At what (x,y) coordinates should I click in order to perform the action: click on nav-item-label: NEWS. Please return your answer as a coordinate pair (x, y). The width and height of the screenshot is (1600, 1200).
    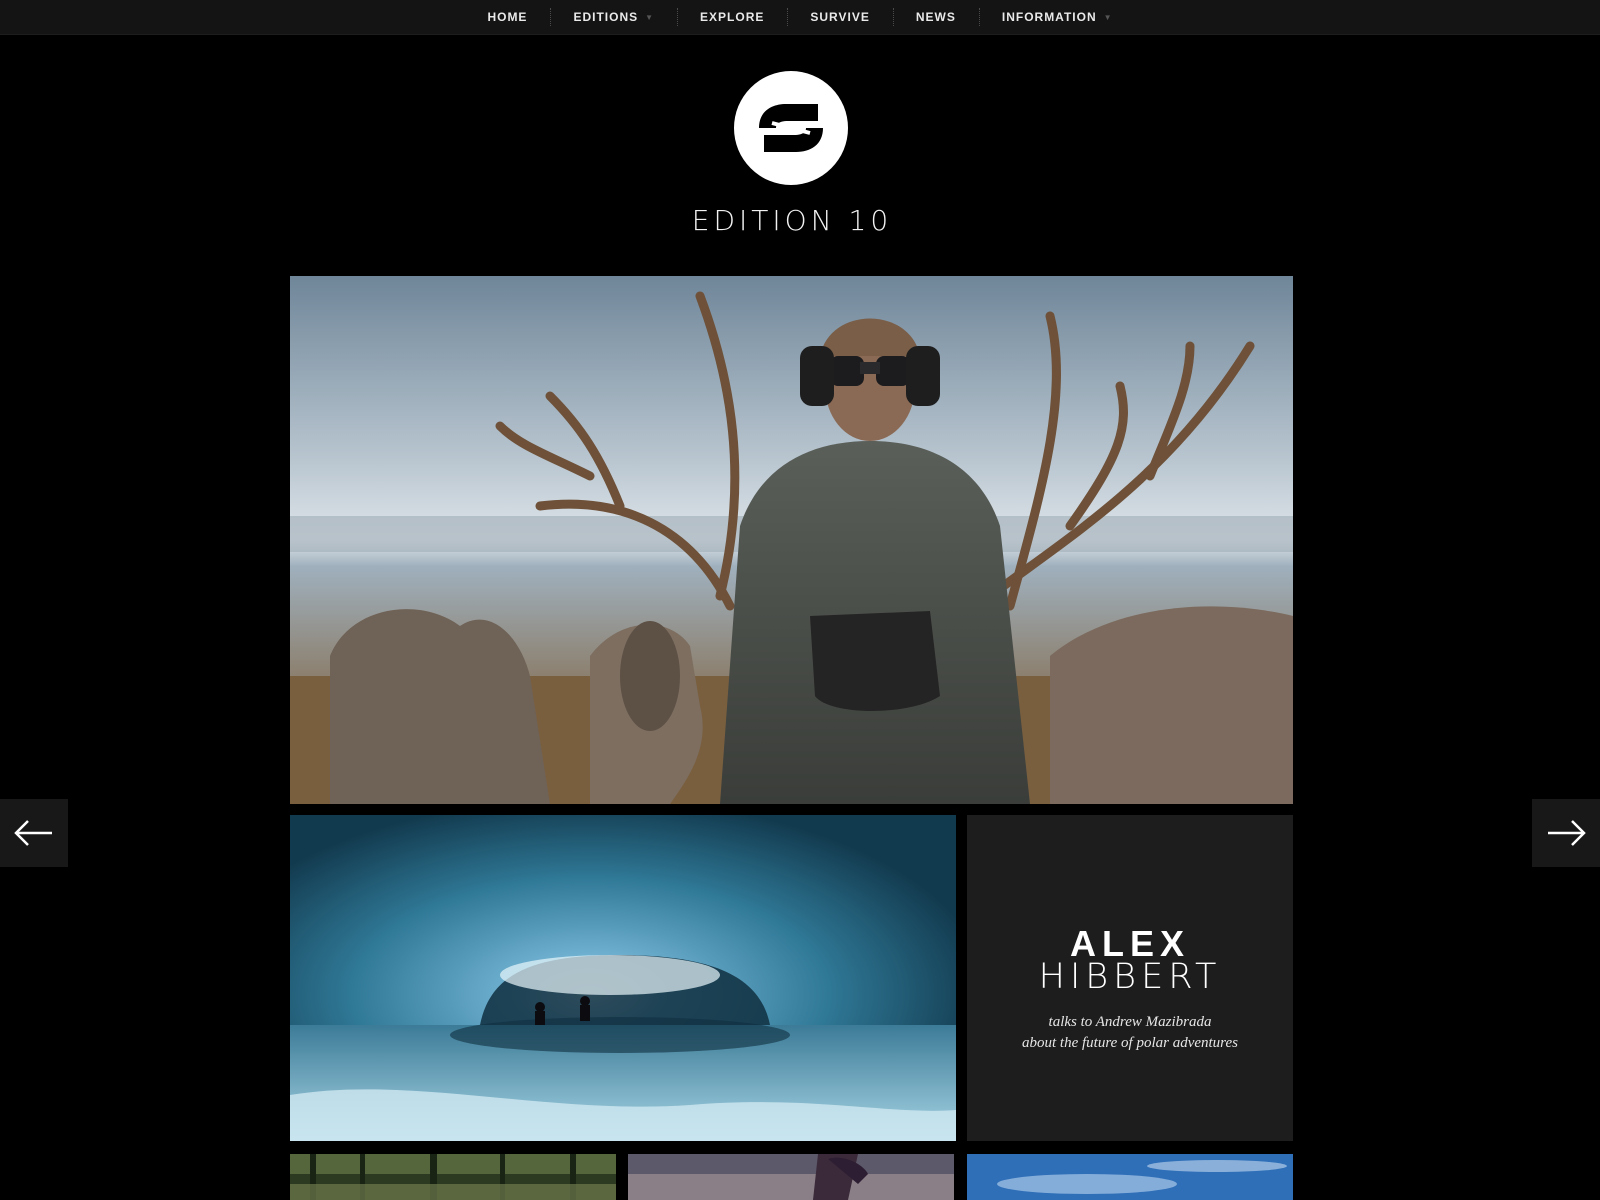
    Looking at the image, I should click on (935, 17).